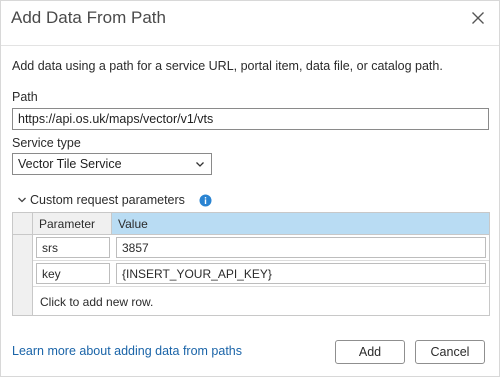 This screenshot has height=377, width=500. What do you see at coordinates (301, 273) in the screenshot?
I see `value-cell: {INSERT_YOUR_API_KEY}` at bounding box center [301, 273].